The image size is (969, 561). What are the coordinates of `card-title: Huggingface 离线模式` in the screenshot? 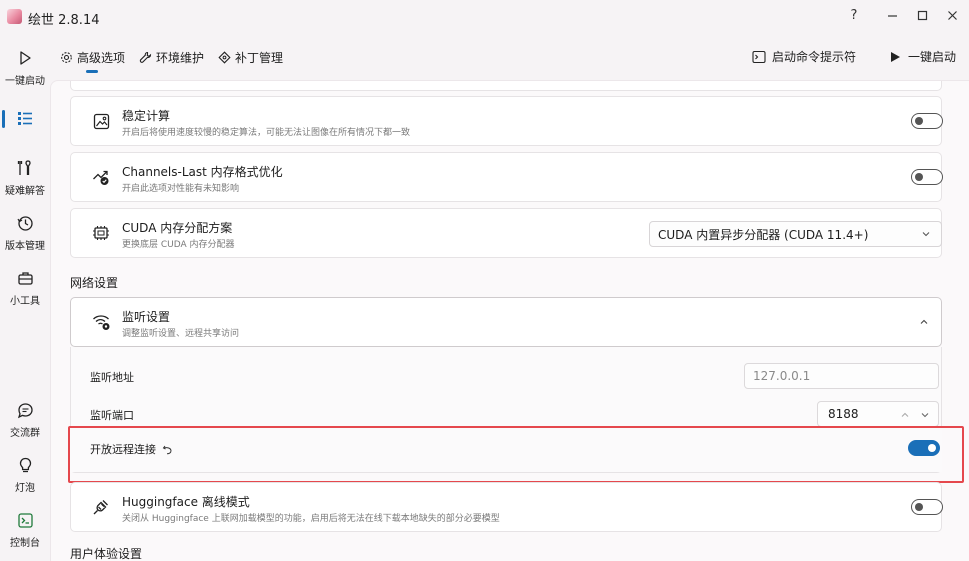 It's located at (186, 502).